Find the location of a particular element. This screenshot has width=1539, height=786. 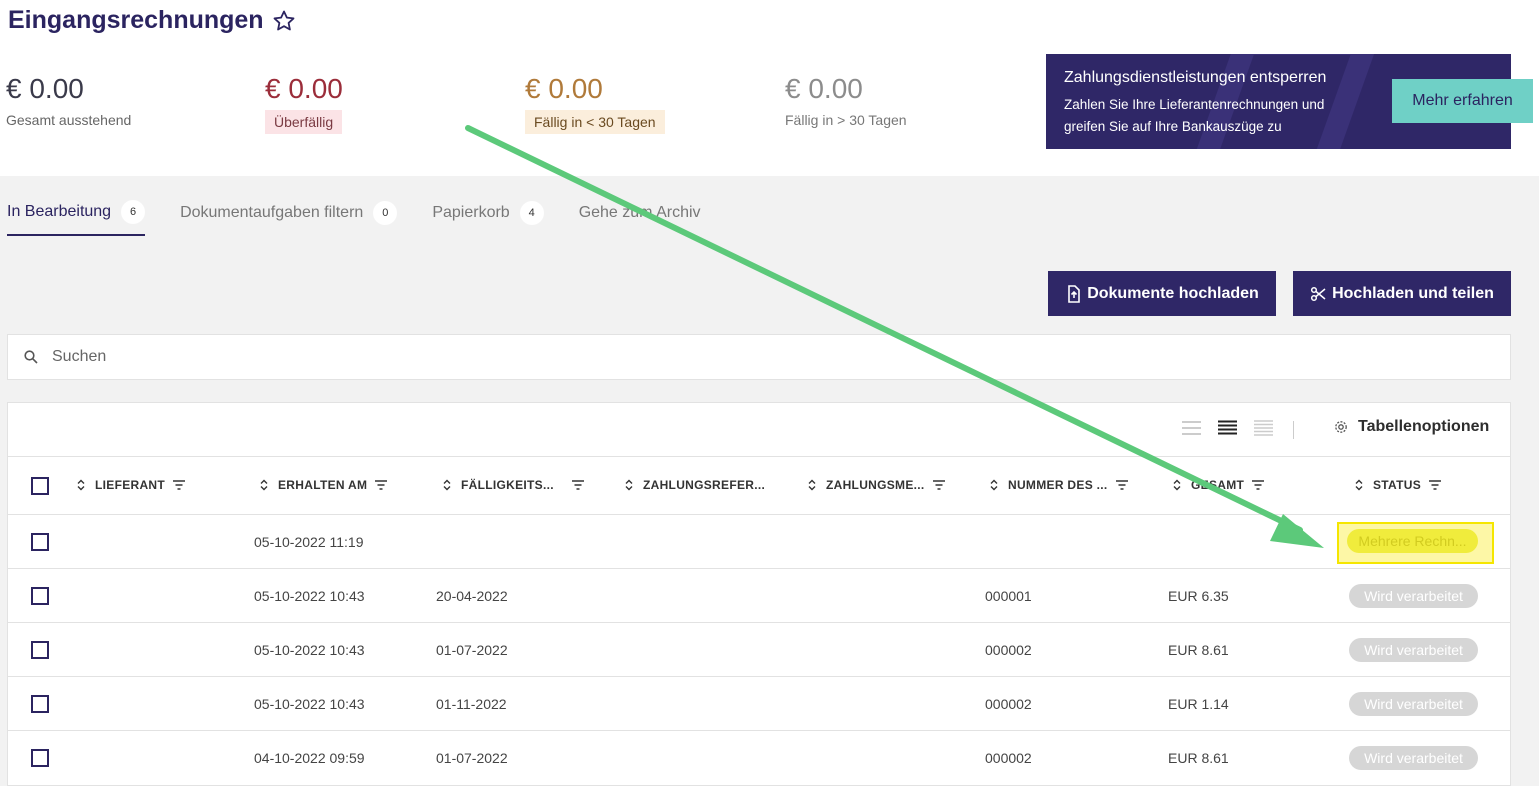

upload-button-label: Dokumente hochladen is located at coordinates (1173, 293).